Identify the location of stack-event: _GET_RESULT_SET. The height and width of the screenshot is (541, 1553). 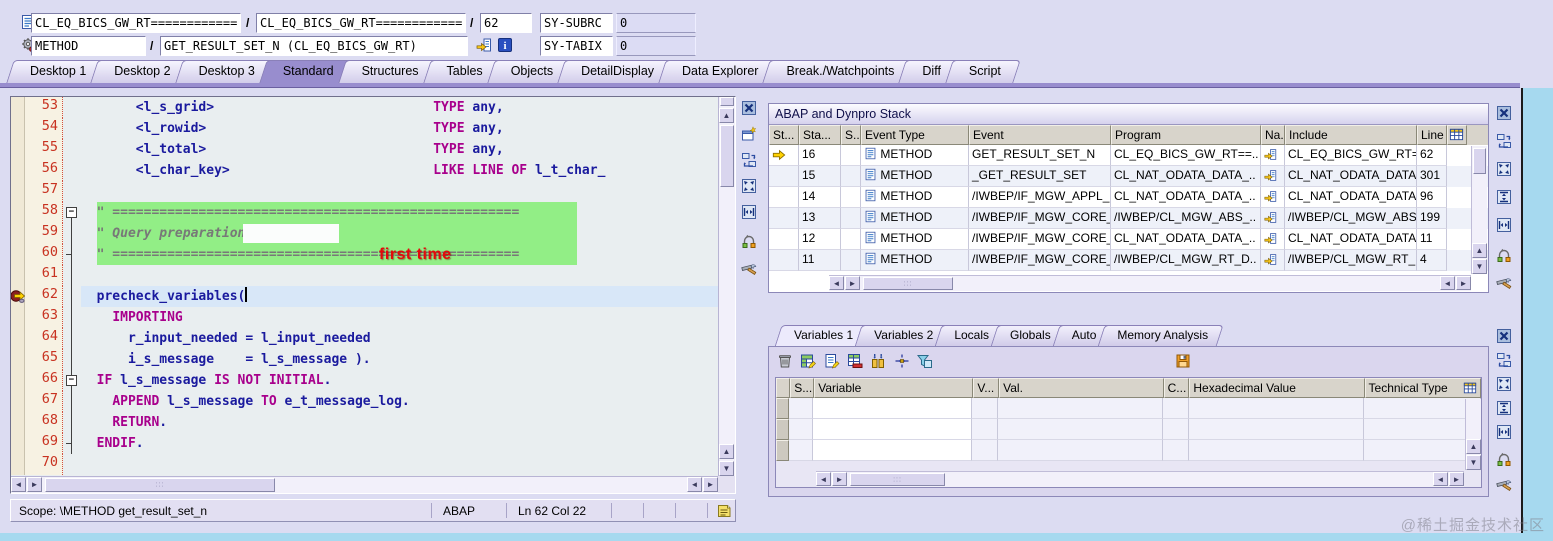
(1040, 176).